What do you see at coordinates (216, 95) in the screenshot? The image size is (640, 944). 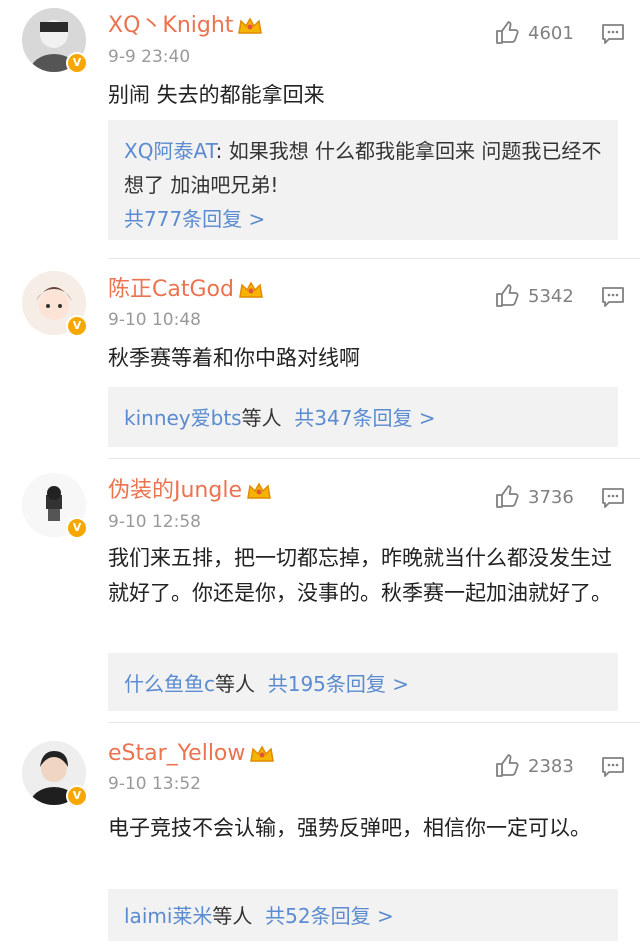 I see `comment-text: 别闹 失去的都能拿回来` at bounding box center [216, 95].